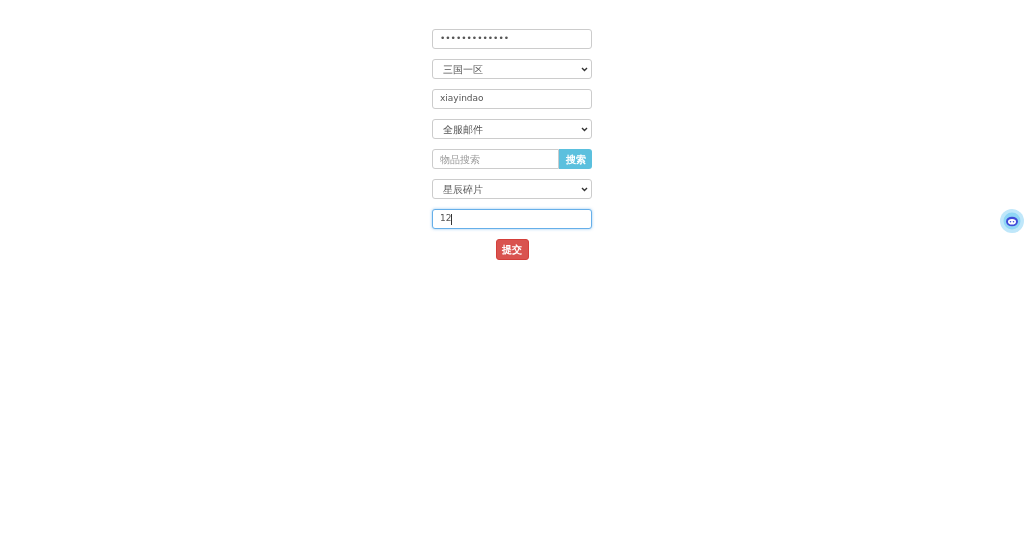  Describe the element at coordinates (512, 189) in the screenshot. I see `dropdown-select: 星辰碎片` at that location.